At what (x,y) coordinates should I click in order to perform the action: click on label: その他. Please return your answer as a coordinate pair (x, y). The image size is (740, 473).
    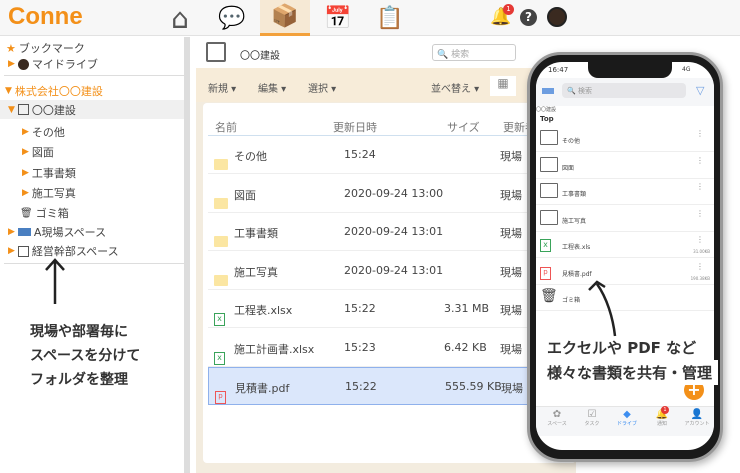
    Looking at the image, I should click on (48, 132).